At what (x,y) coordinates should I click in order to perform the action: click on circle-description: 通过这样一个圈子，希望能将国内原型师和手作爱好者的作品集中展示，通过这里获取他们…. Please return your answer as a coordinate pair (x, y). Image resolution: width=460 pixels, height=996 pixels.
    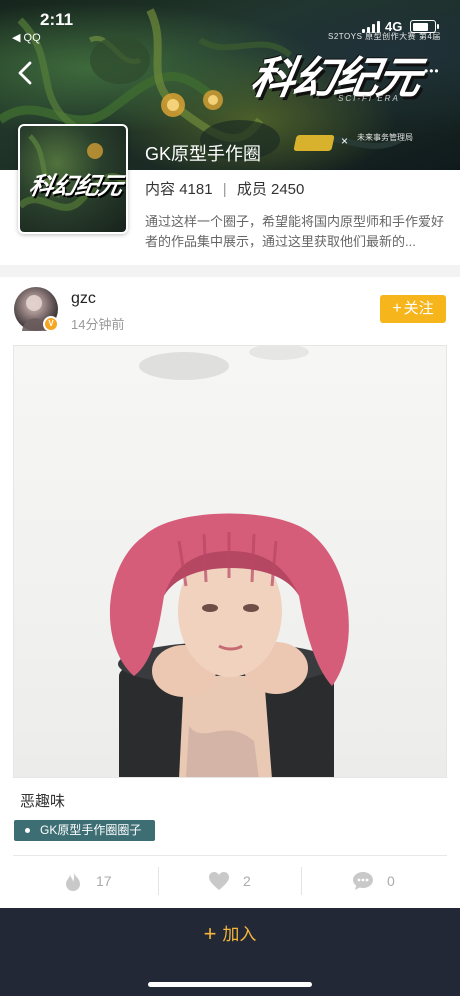
    Looking at the image, I should click on (295, 232).